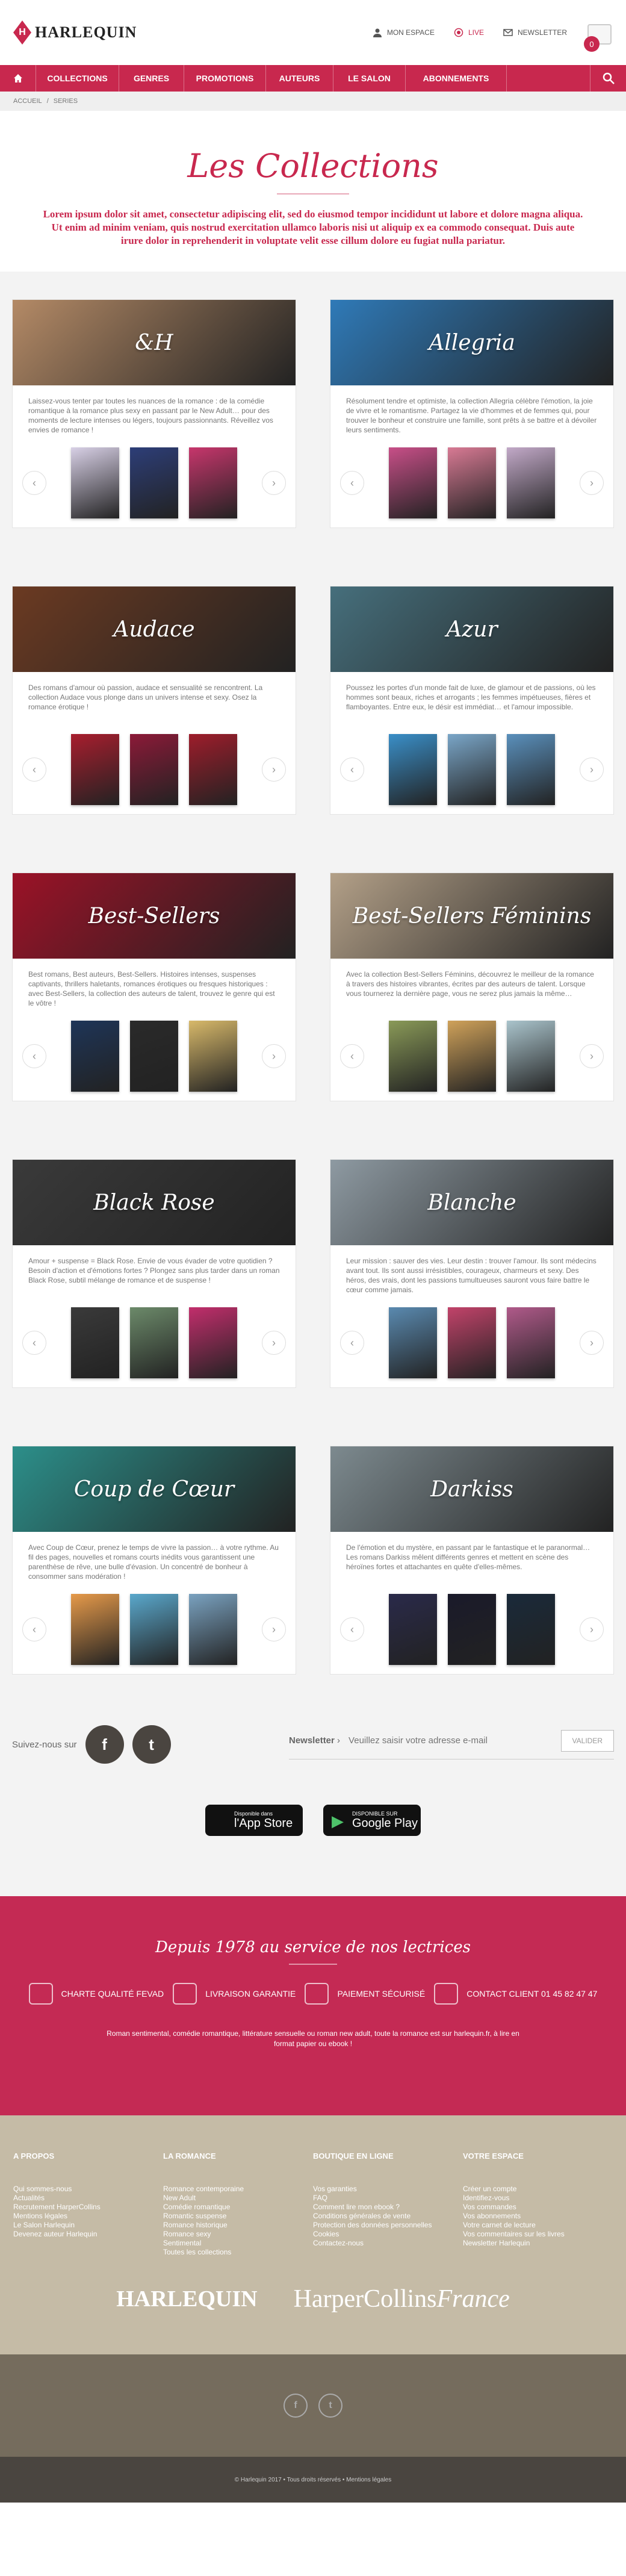 The image size is (626, 2576). Describe the element at coordinates (388, 2217) in the screenshot. I see `footer-link: Conditions générales de vente` at that location.